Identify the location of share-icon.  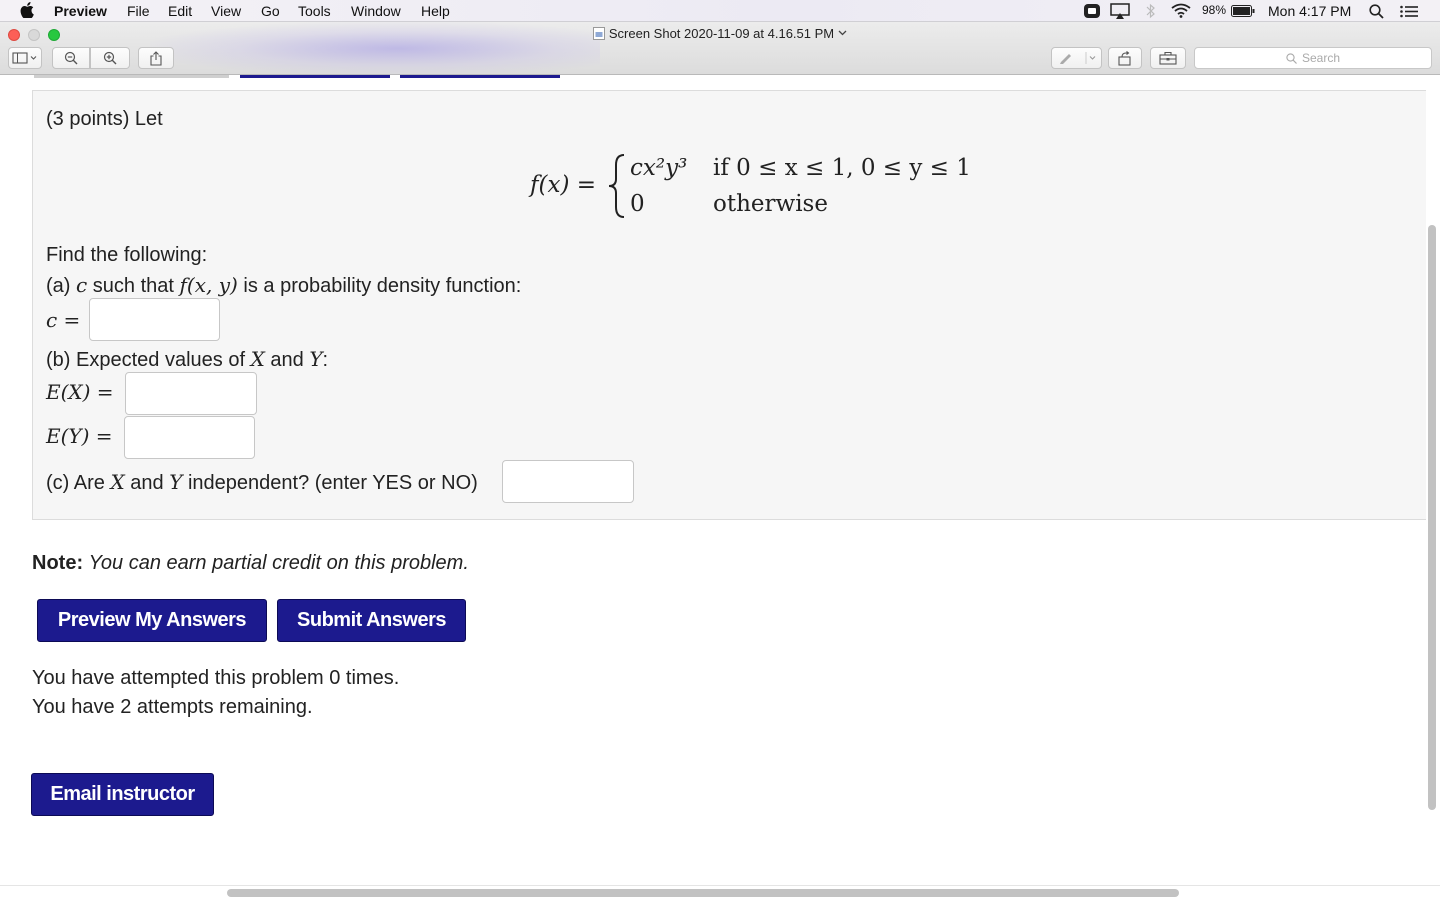
(156, 58).